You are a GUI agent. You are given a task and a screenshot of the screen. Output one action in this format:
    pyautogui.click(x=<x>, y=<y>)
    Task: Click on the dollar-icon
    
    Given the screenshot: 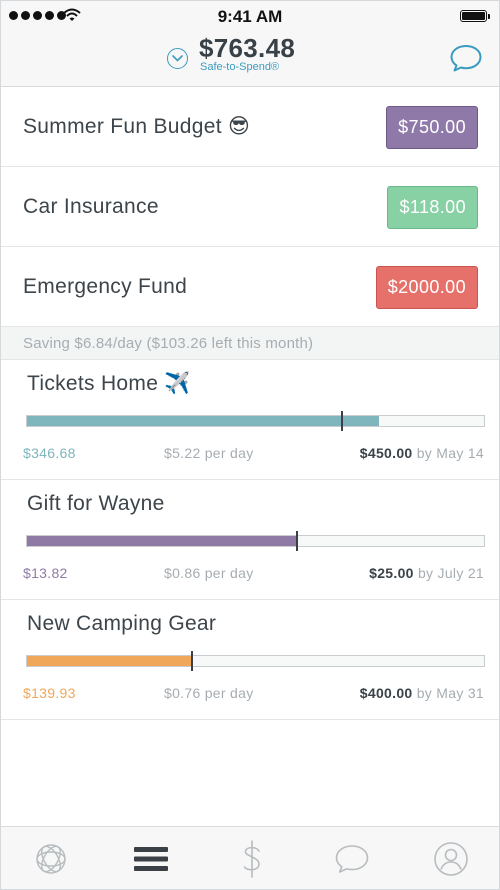 What is the action you would take?
    pyautogui.click(x=251, y=859)
    